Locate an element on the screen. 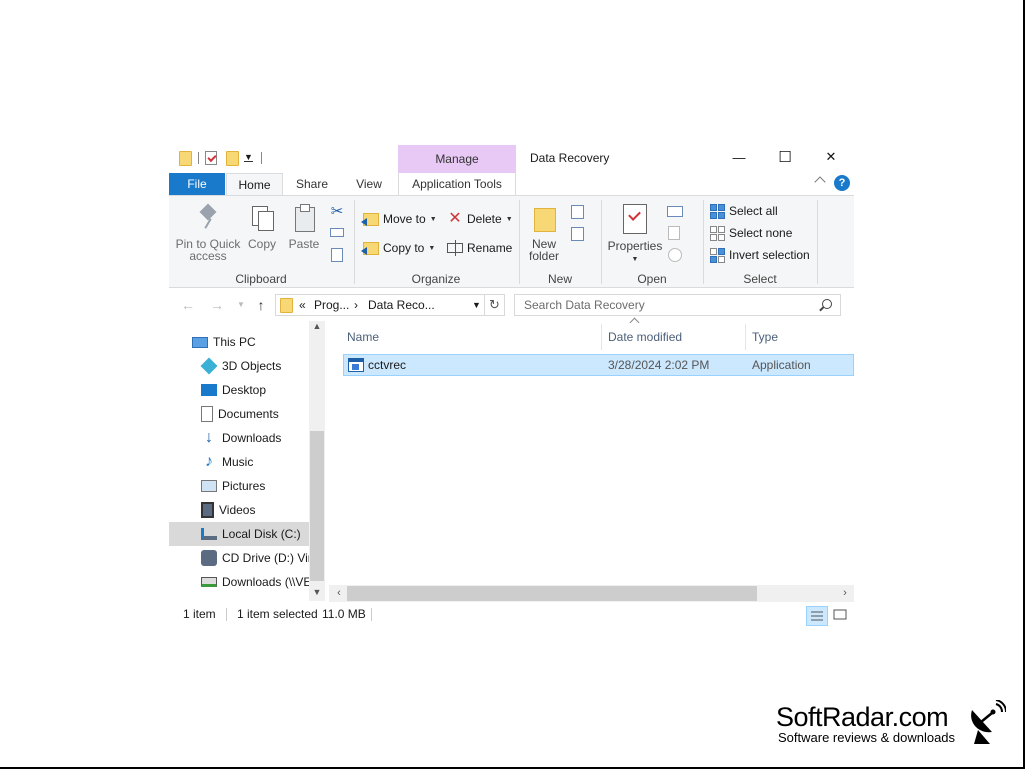 The width and height of the screenshot is (1025, 769). select-none-button: Select none is located at coordinates (751, 233).